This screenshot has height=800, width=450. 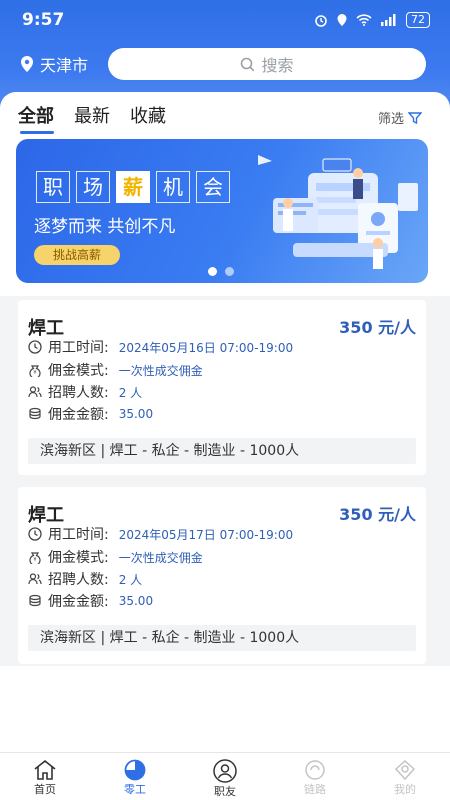 What do you see at coordinates (221, 271) in the screenshot?
I see `carousel-dots` at bounding box center [221, 271].